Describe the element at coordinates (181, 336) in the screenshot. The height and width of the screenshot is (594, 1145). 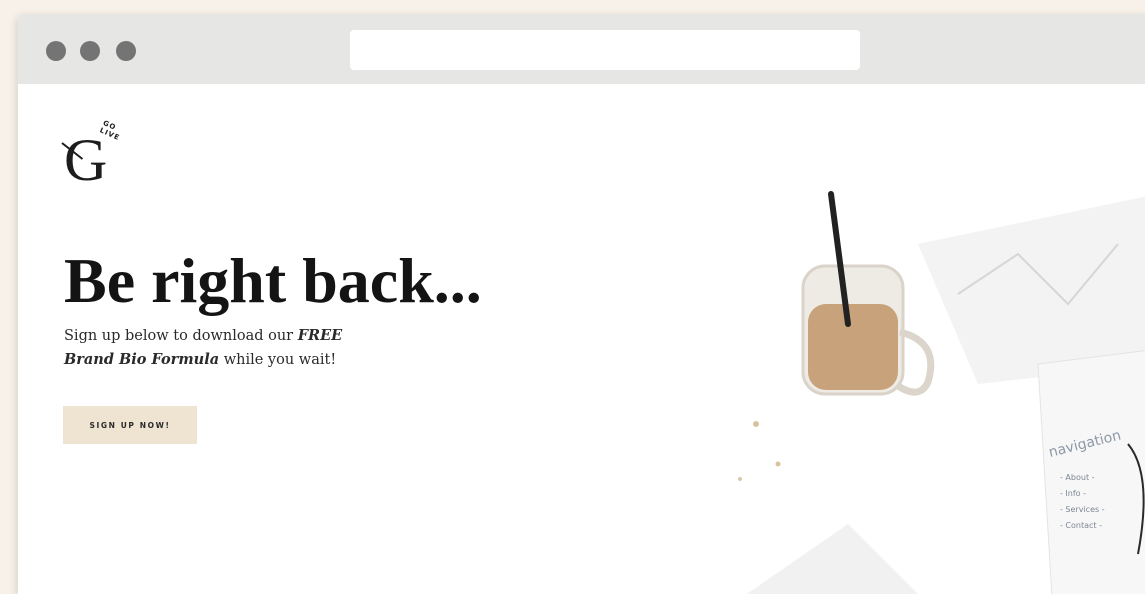
I see `subtext-part-1: Sign up below to download our` at that location.